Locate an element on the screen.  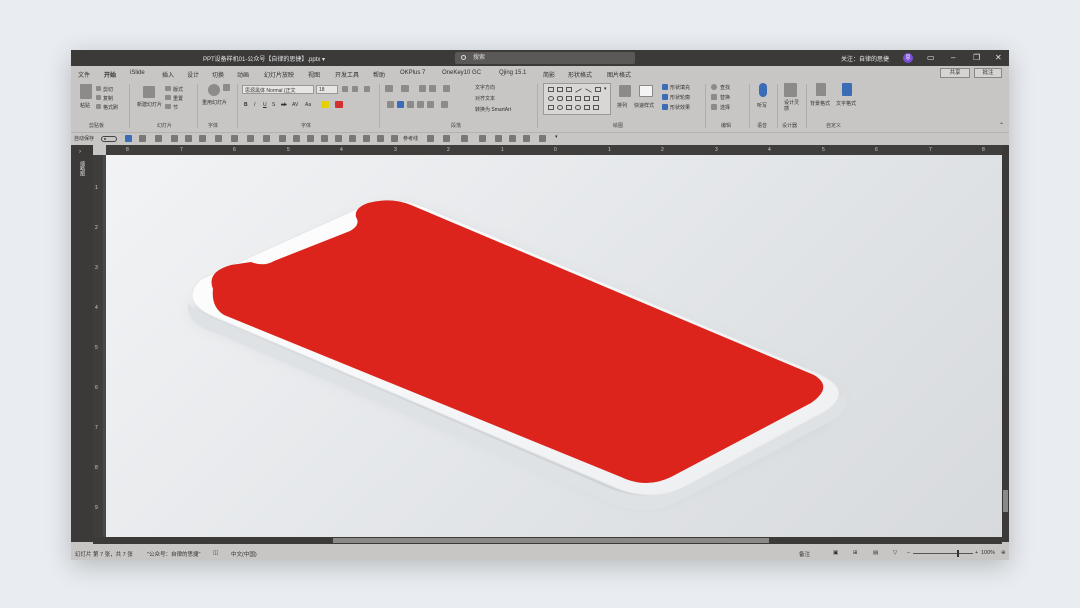
textbox-shape-icon is located at coordinates (560, 89).